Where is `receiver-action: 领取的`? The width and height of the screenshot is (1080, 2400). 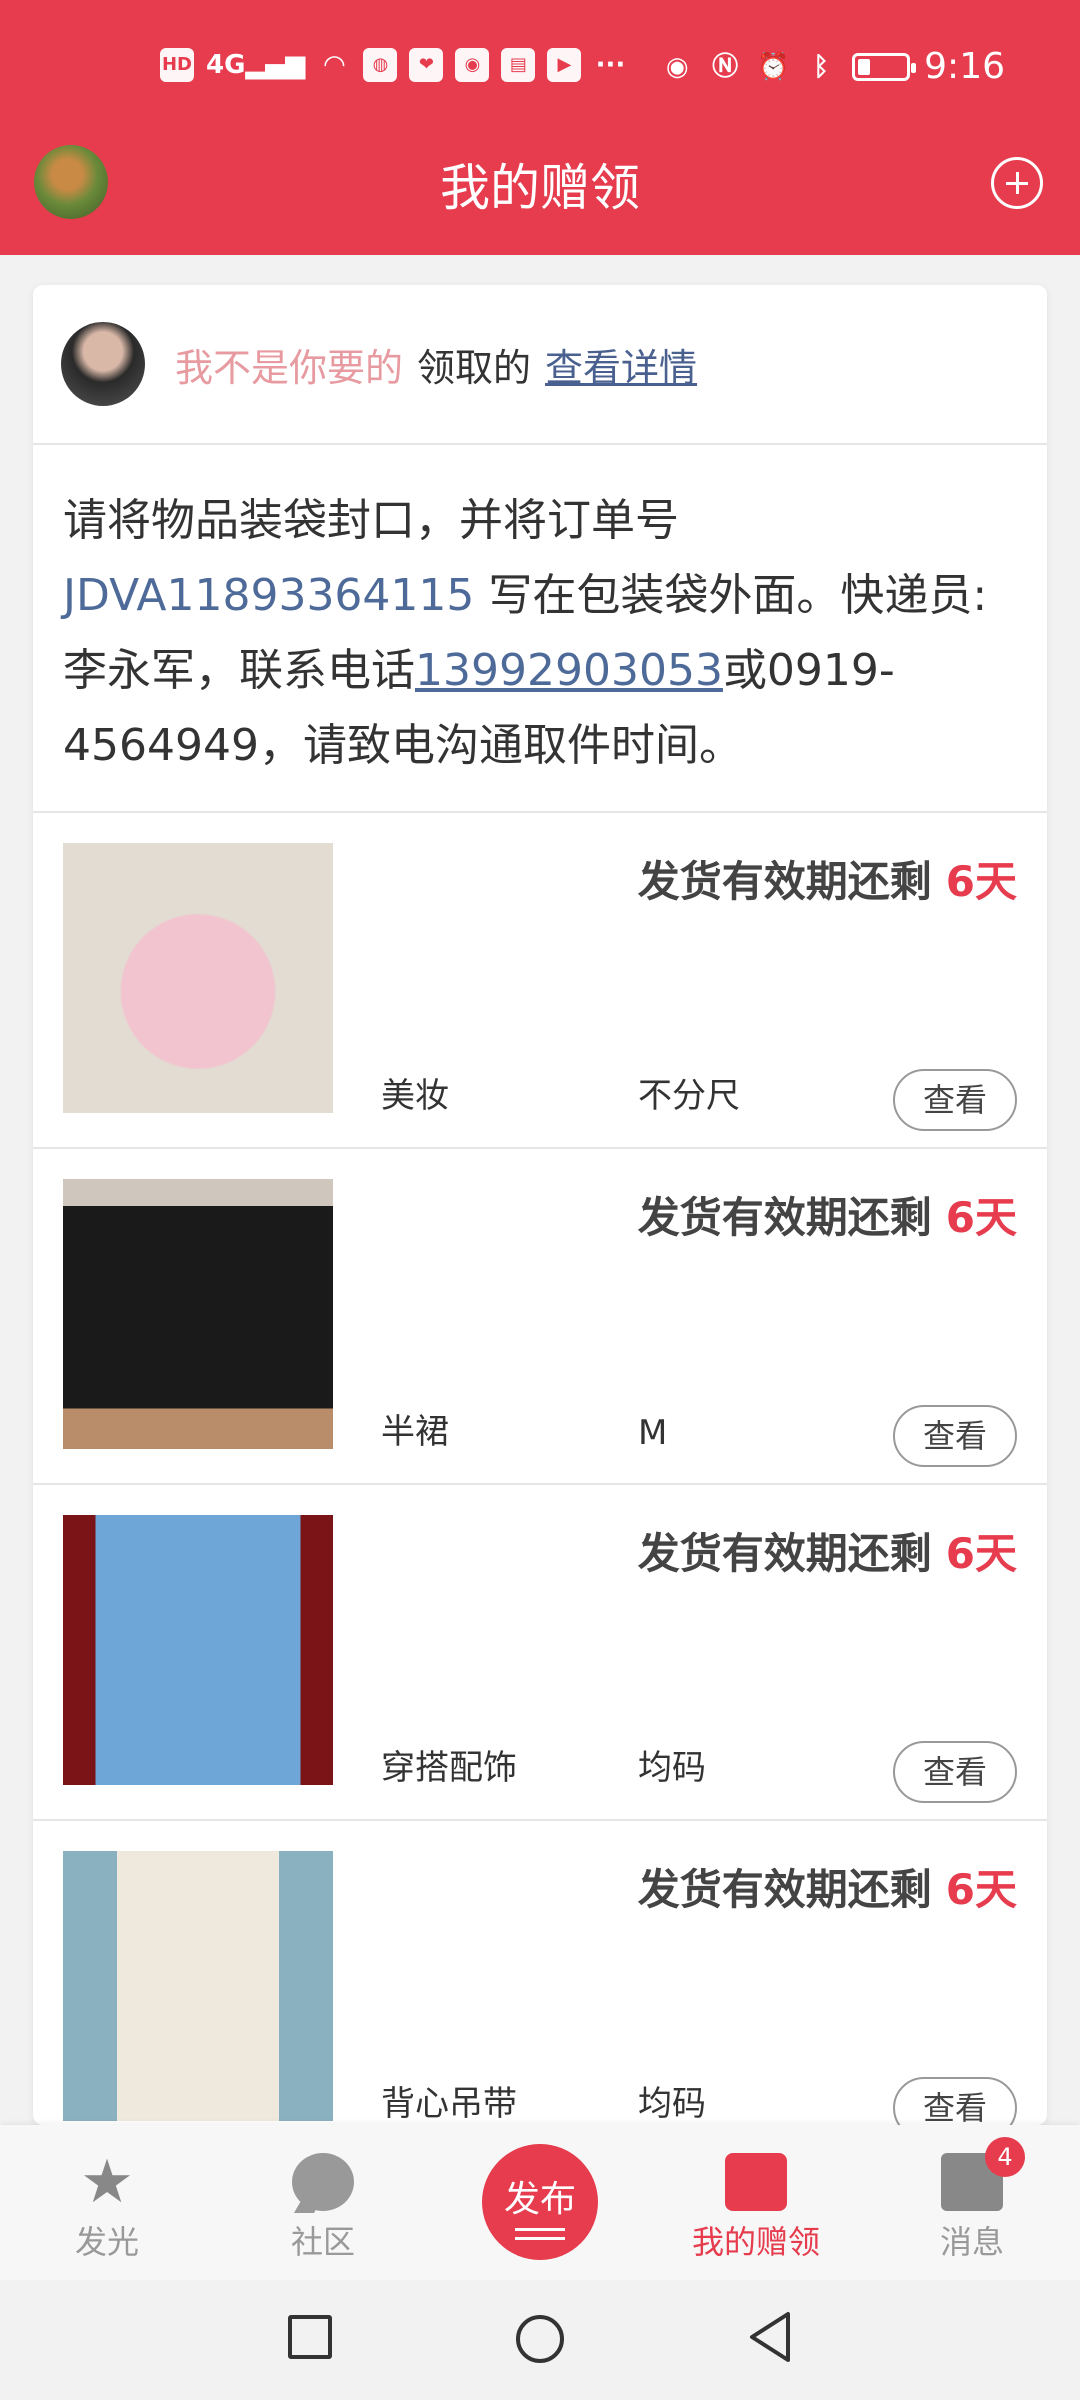
receiver-action: 领取的 is located at coordinates (474, 367).